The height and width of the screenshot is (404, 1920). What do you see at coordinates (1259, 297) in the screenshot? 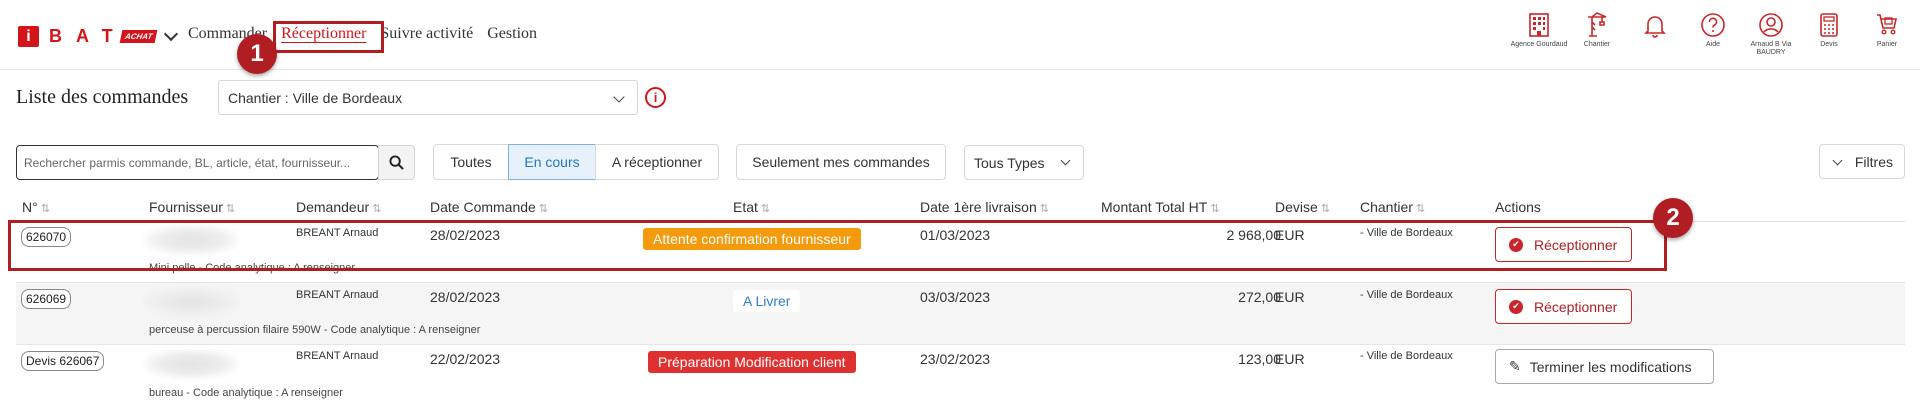
I see `montant-cell: 272,00` at bounding box center [1259, 297].